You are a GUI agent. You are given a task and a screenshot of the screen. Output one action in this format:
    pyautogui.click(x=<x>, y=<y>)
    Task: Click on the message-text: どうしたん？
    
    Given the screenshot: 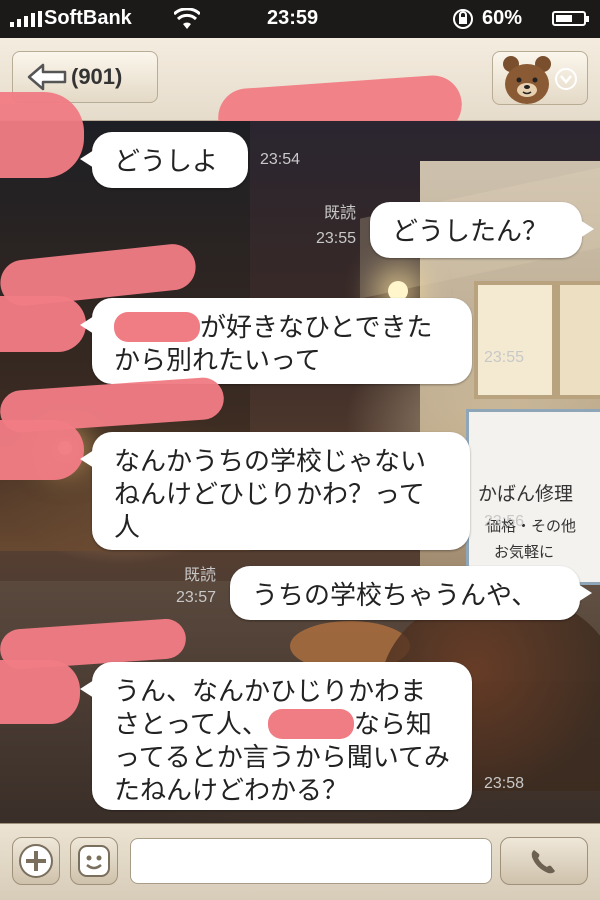 What is the action you would take?
    pyautogui.click(x=470, y=232)
    